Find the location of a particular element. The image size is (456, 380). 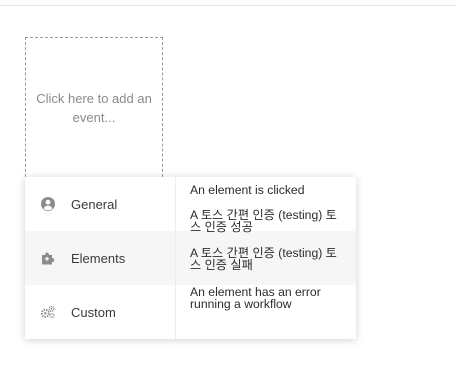

top-divider is located at coordinates (228, 5).